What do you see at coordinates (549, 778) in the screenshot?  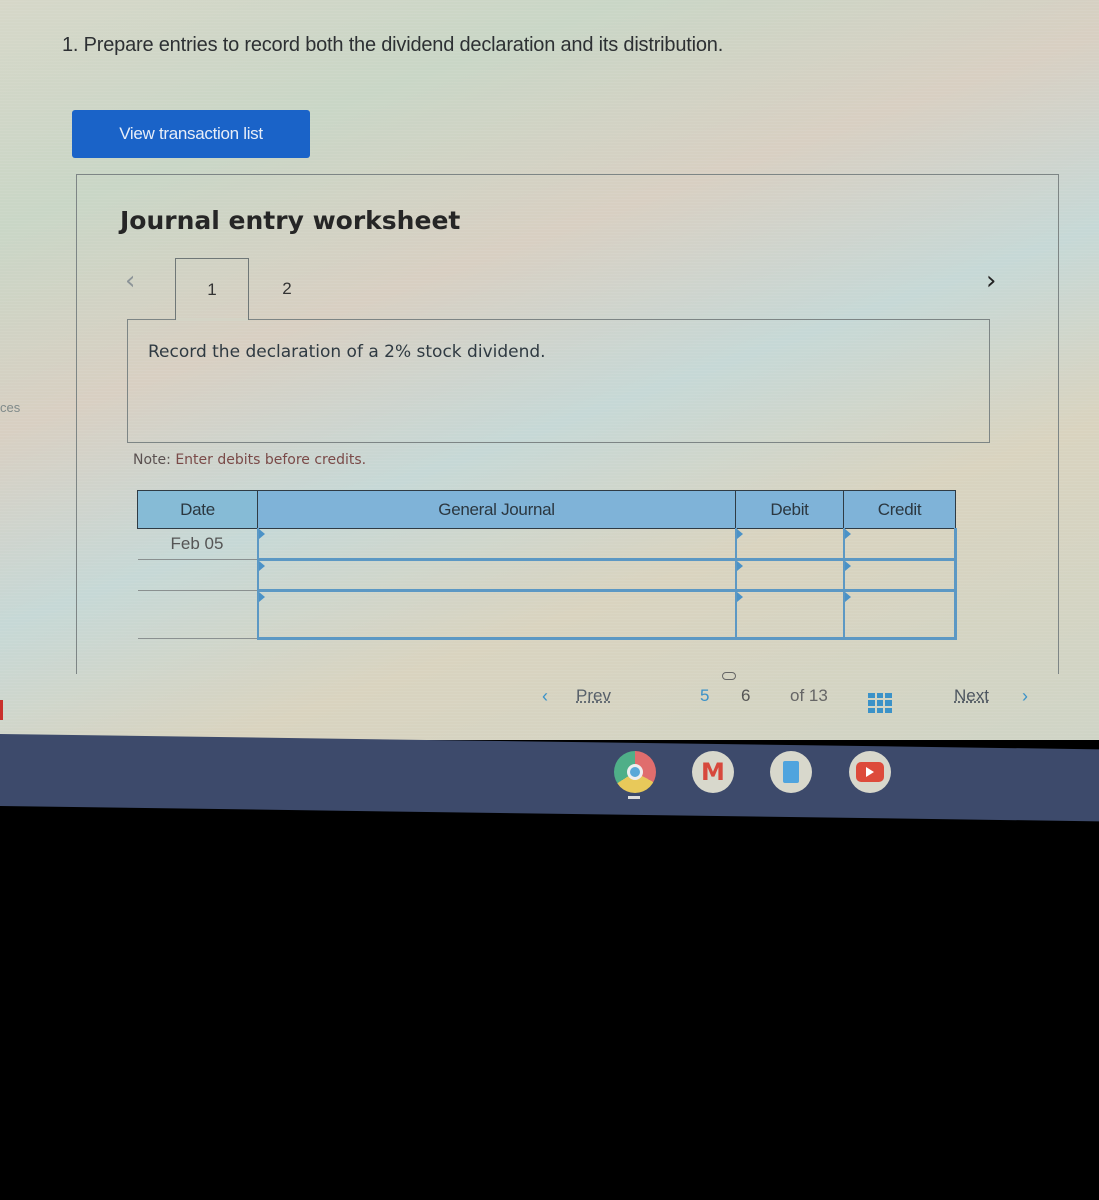 I see `os-shelf` at bounding box center [549, 778].